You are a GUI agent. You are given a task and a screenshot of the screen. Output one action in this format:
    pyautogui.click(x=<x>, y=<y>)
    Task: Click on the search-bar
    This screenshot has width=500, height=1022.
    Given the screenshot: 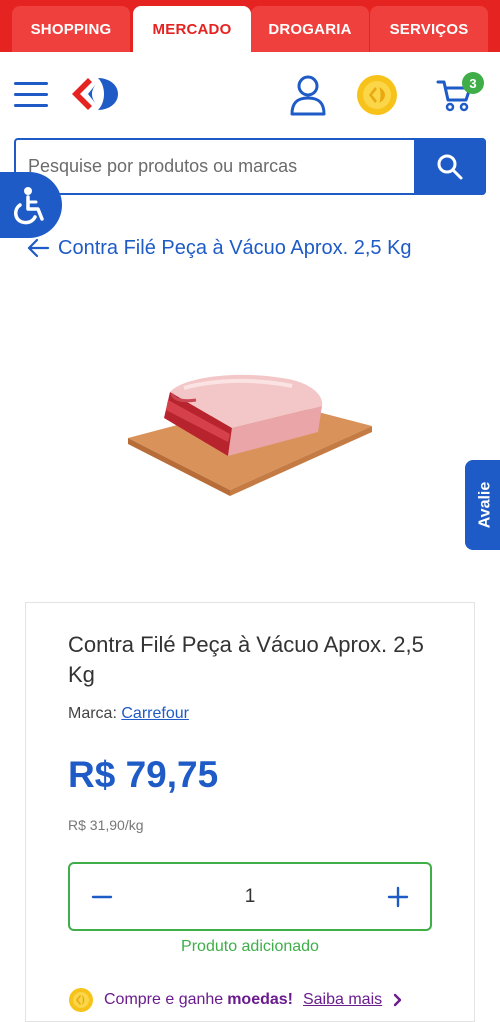 What is the action you would take?
    pyautogui.click(x=250, y=166)
    